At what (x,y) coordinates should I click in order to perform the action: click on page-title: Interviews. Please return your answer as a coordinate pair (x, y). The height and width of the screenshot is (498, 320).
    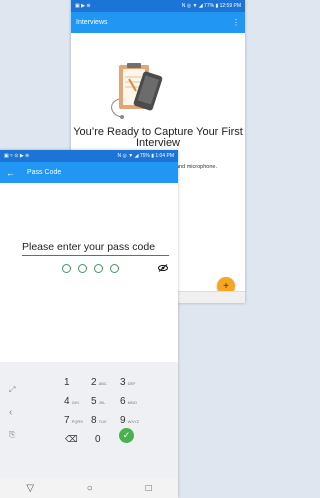
    Looking at the image, I should click on (92, 22).